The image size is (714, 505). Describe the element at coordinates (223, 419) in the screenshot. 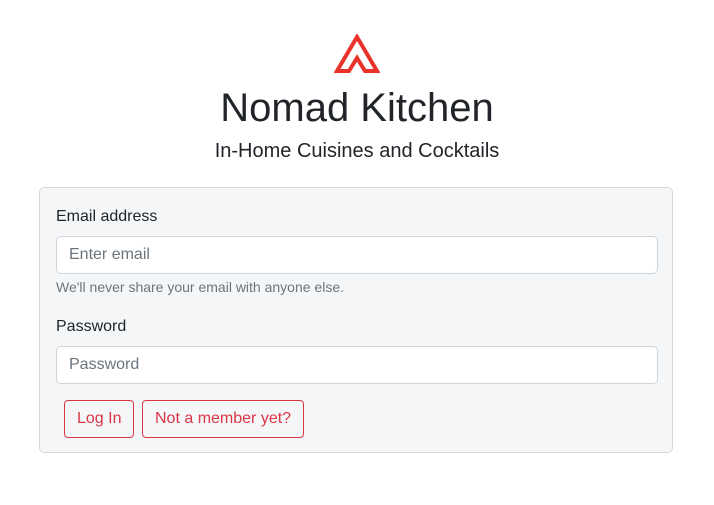

I see `signup-button: Not a member yet?` at that location.